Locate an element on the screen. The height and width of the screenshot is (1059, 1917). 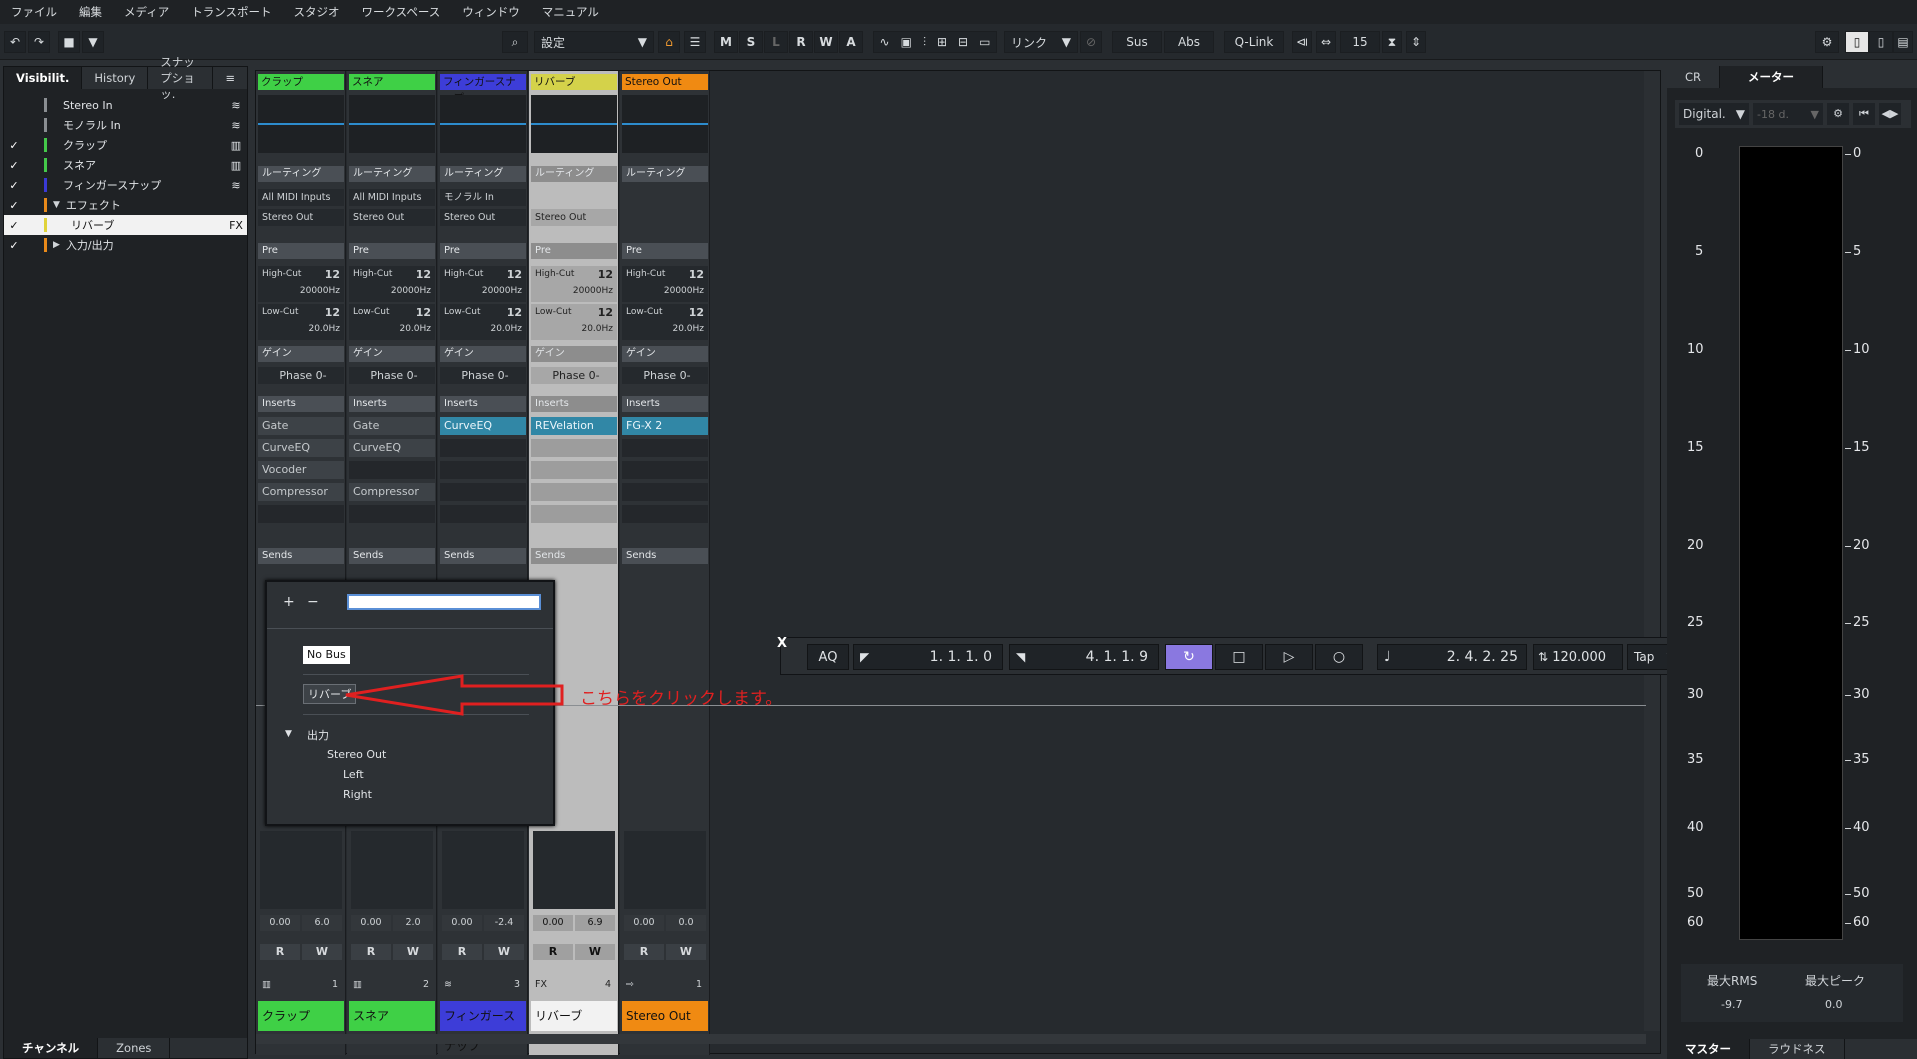
menu-workspace: ワークスペース is located at coordinates (400, 12).